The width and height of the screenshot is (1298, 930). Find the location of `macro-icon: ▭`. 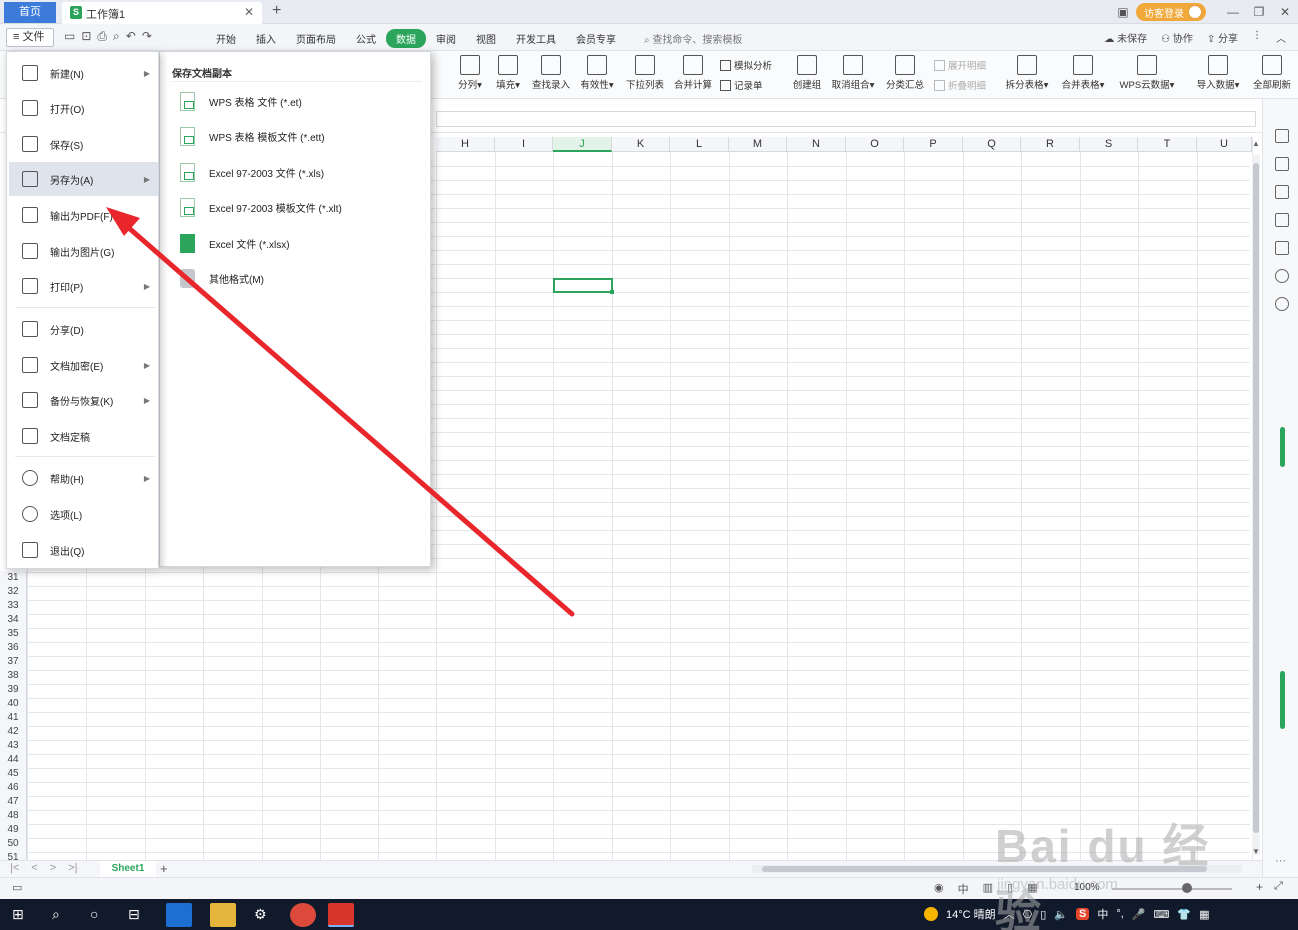

macro-icon: ▭ is located at coordinates (17, 887).